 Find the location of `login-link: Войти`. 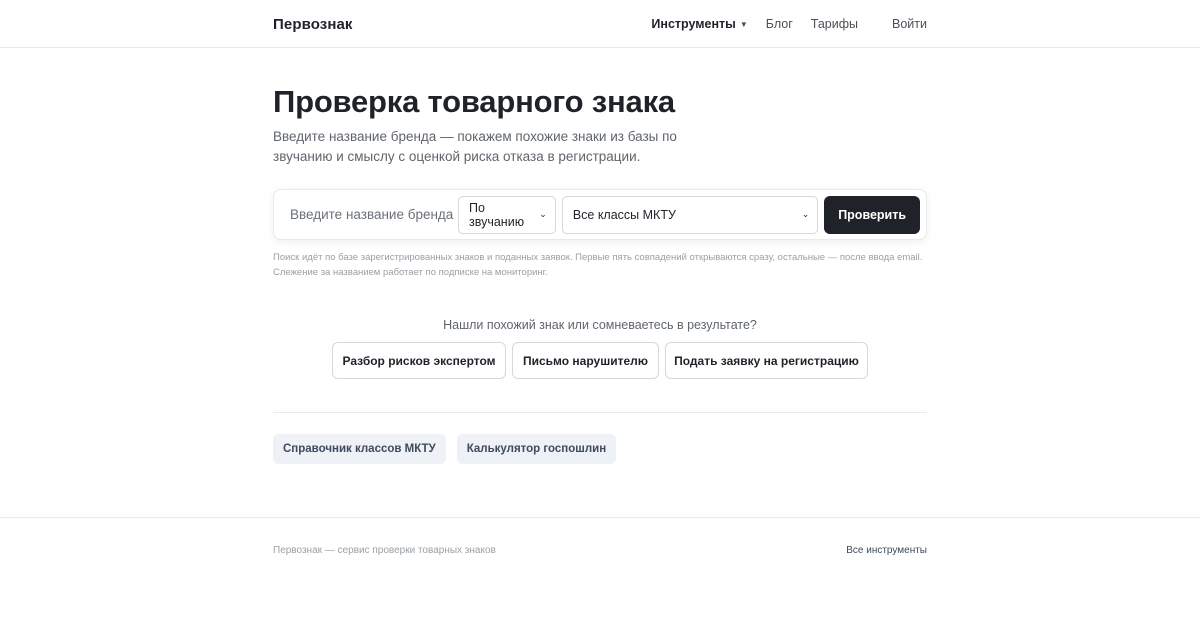

login-link: Войти is located at coordinates (909, 24).